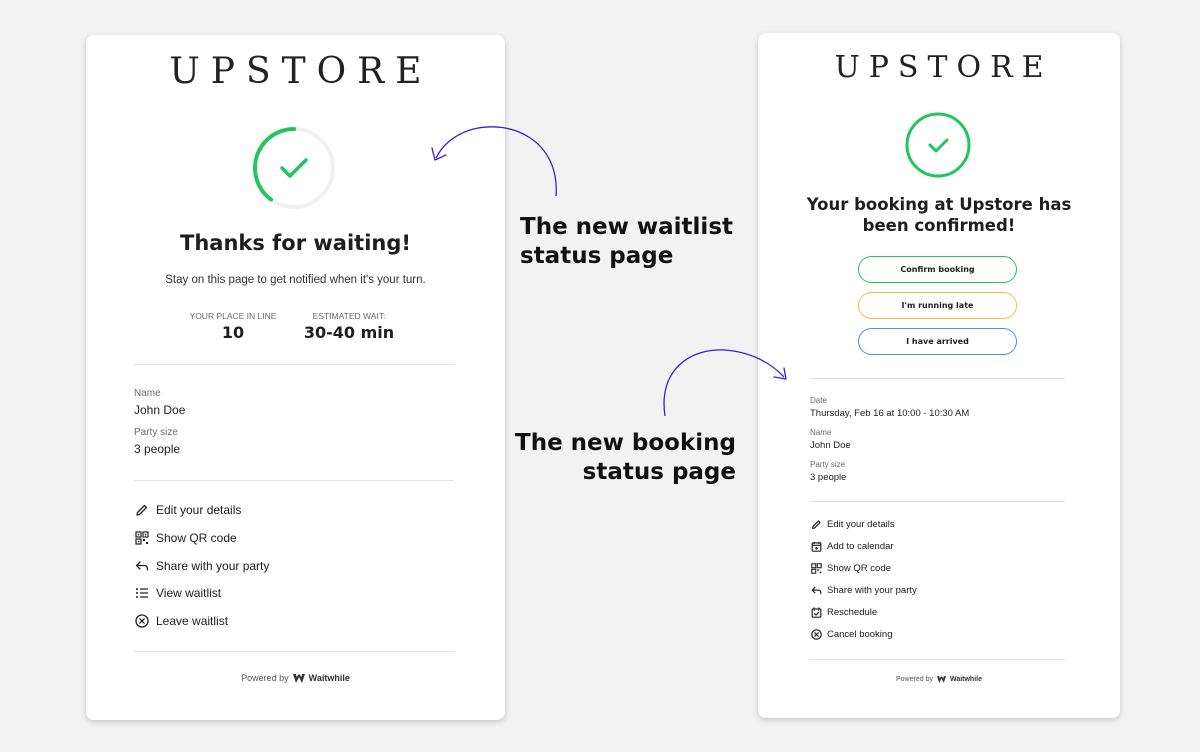  I want to click on waitlist-callout: The new waitlist status page, so click(626, 242).